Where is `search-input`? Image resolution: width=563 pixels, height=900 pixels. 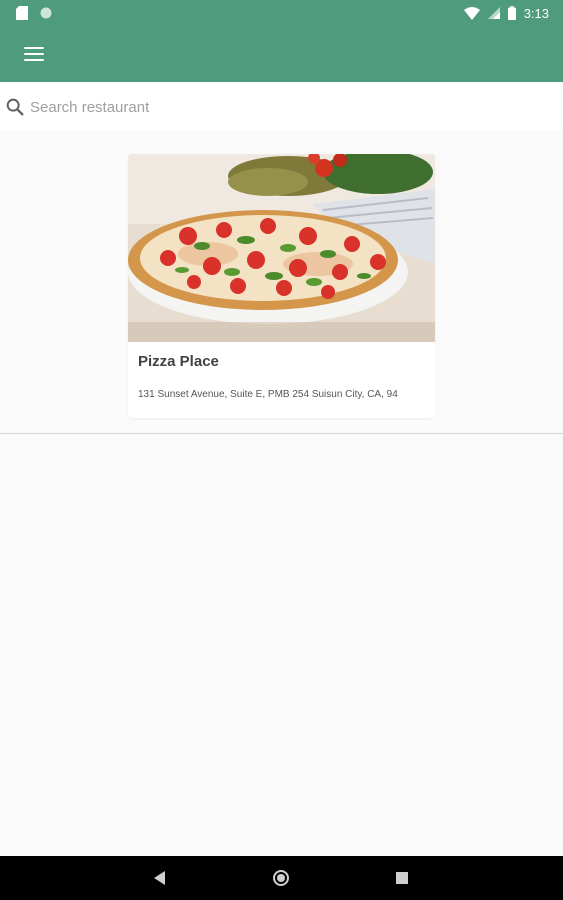
search-input is located at coordinates (280, 107).